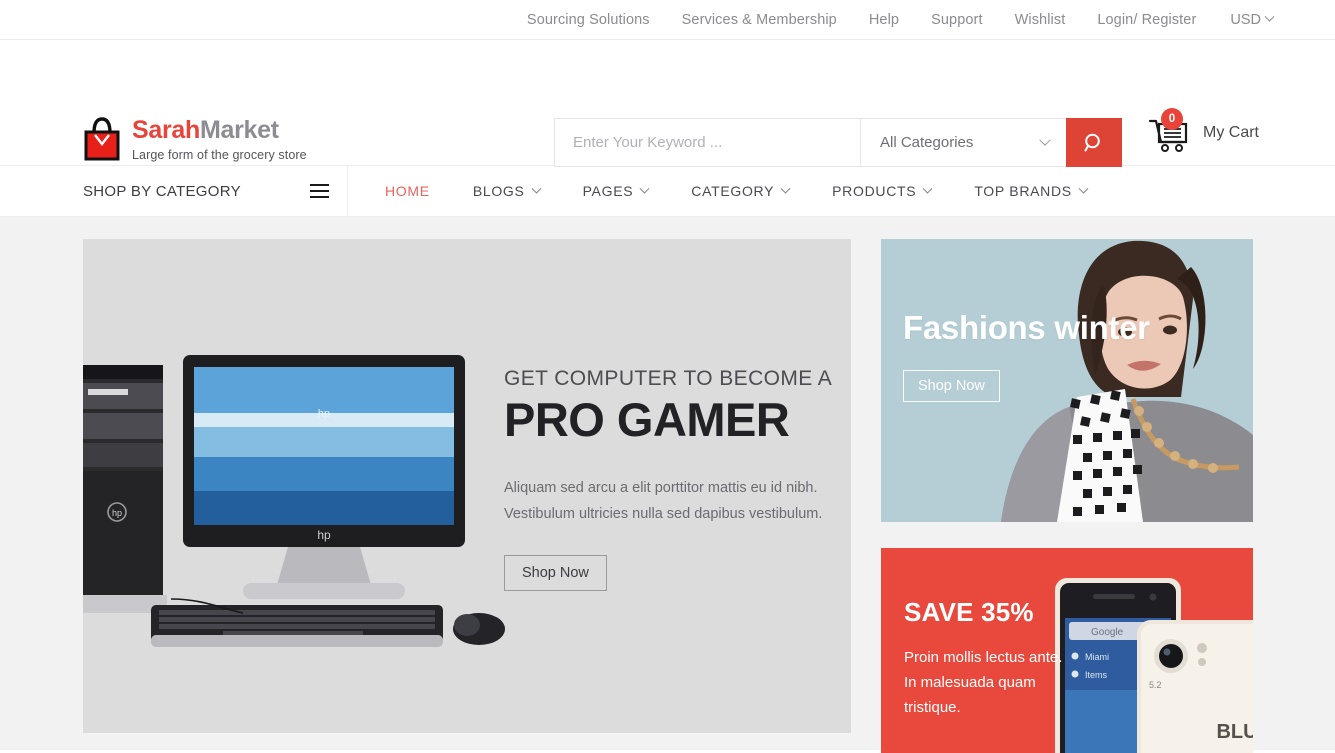  I want to click on shopping-cart-icon: 0, so click(1169, 131).